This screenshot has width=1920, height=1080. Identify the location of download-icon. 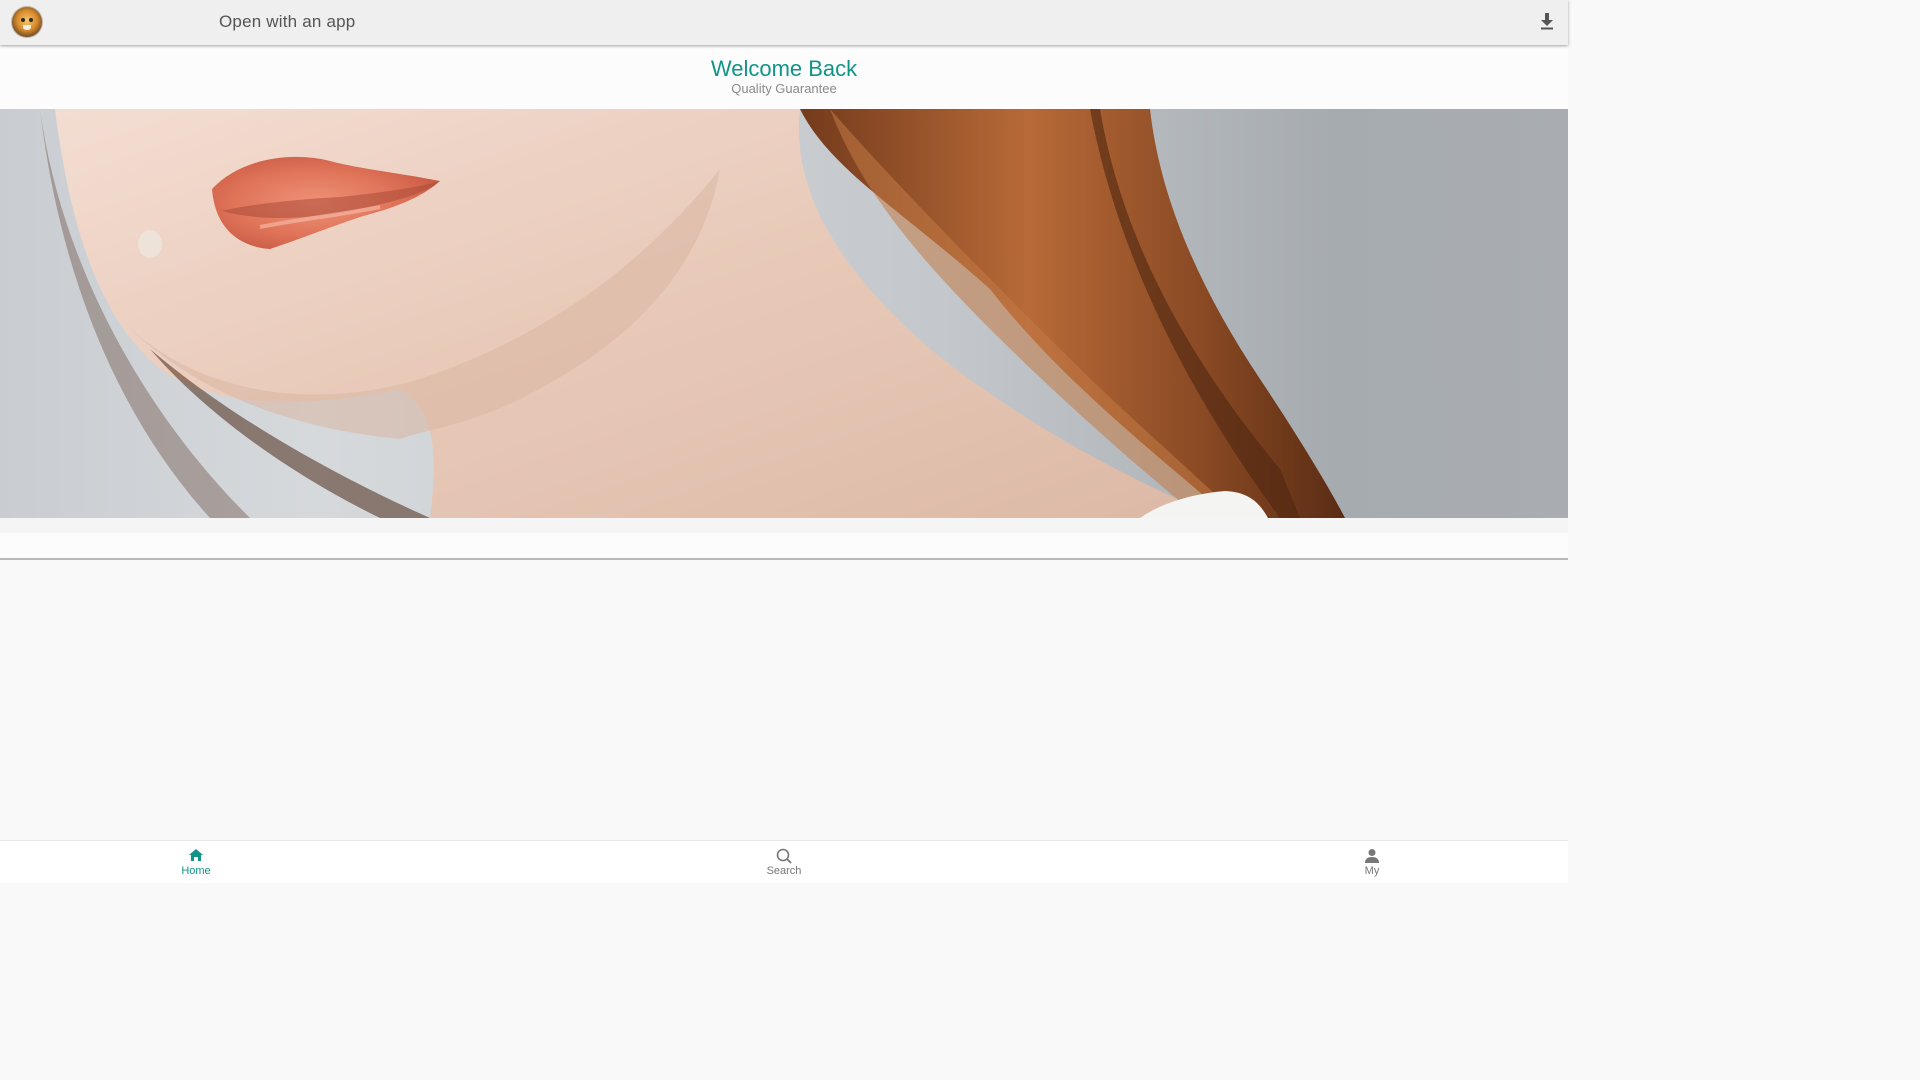
(1547, 21).